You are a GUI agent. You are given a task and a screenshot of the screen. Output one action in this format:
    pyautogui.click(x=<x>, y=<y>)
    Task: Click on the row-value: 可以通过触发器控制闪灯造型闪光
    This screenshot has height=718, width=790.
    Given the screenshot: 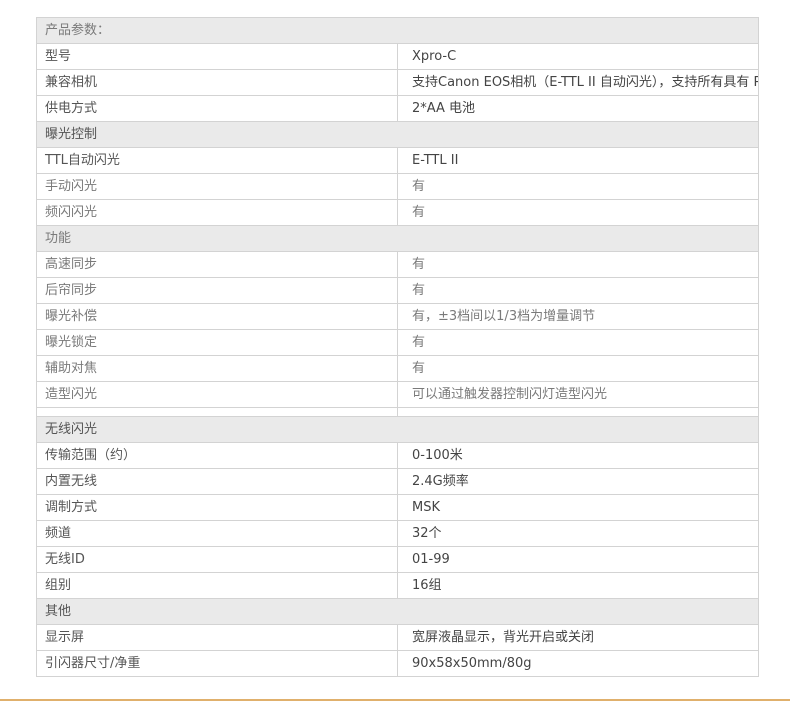 What is the action you would take?
    pyautogui.click(x=578, y=394)
    